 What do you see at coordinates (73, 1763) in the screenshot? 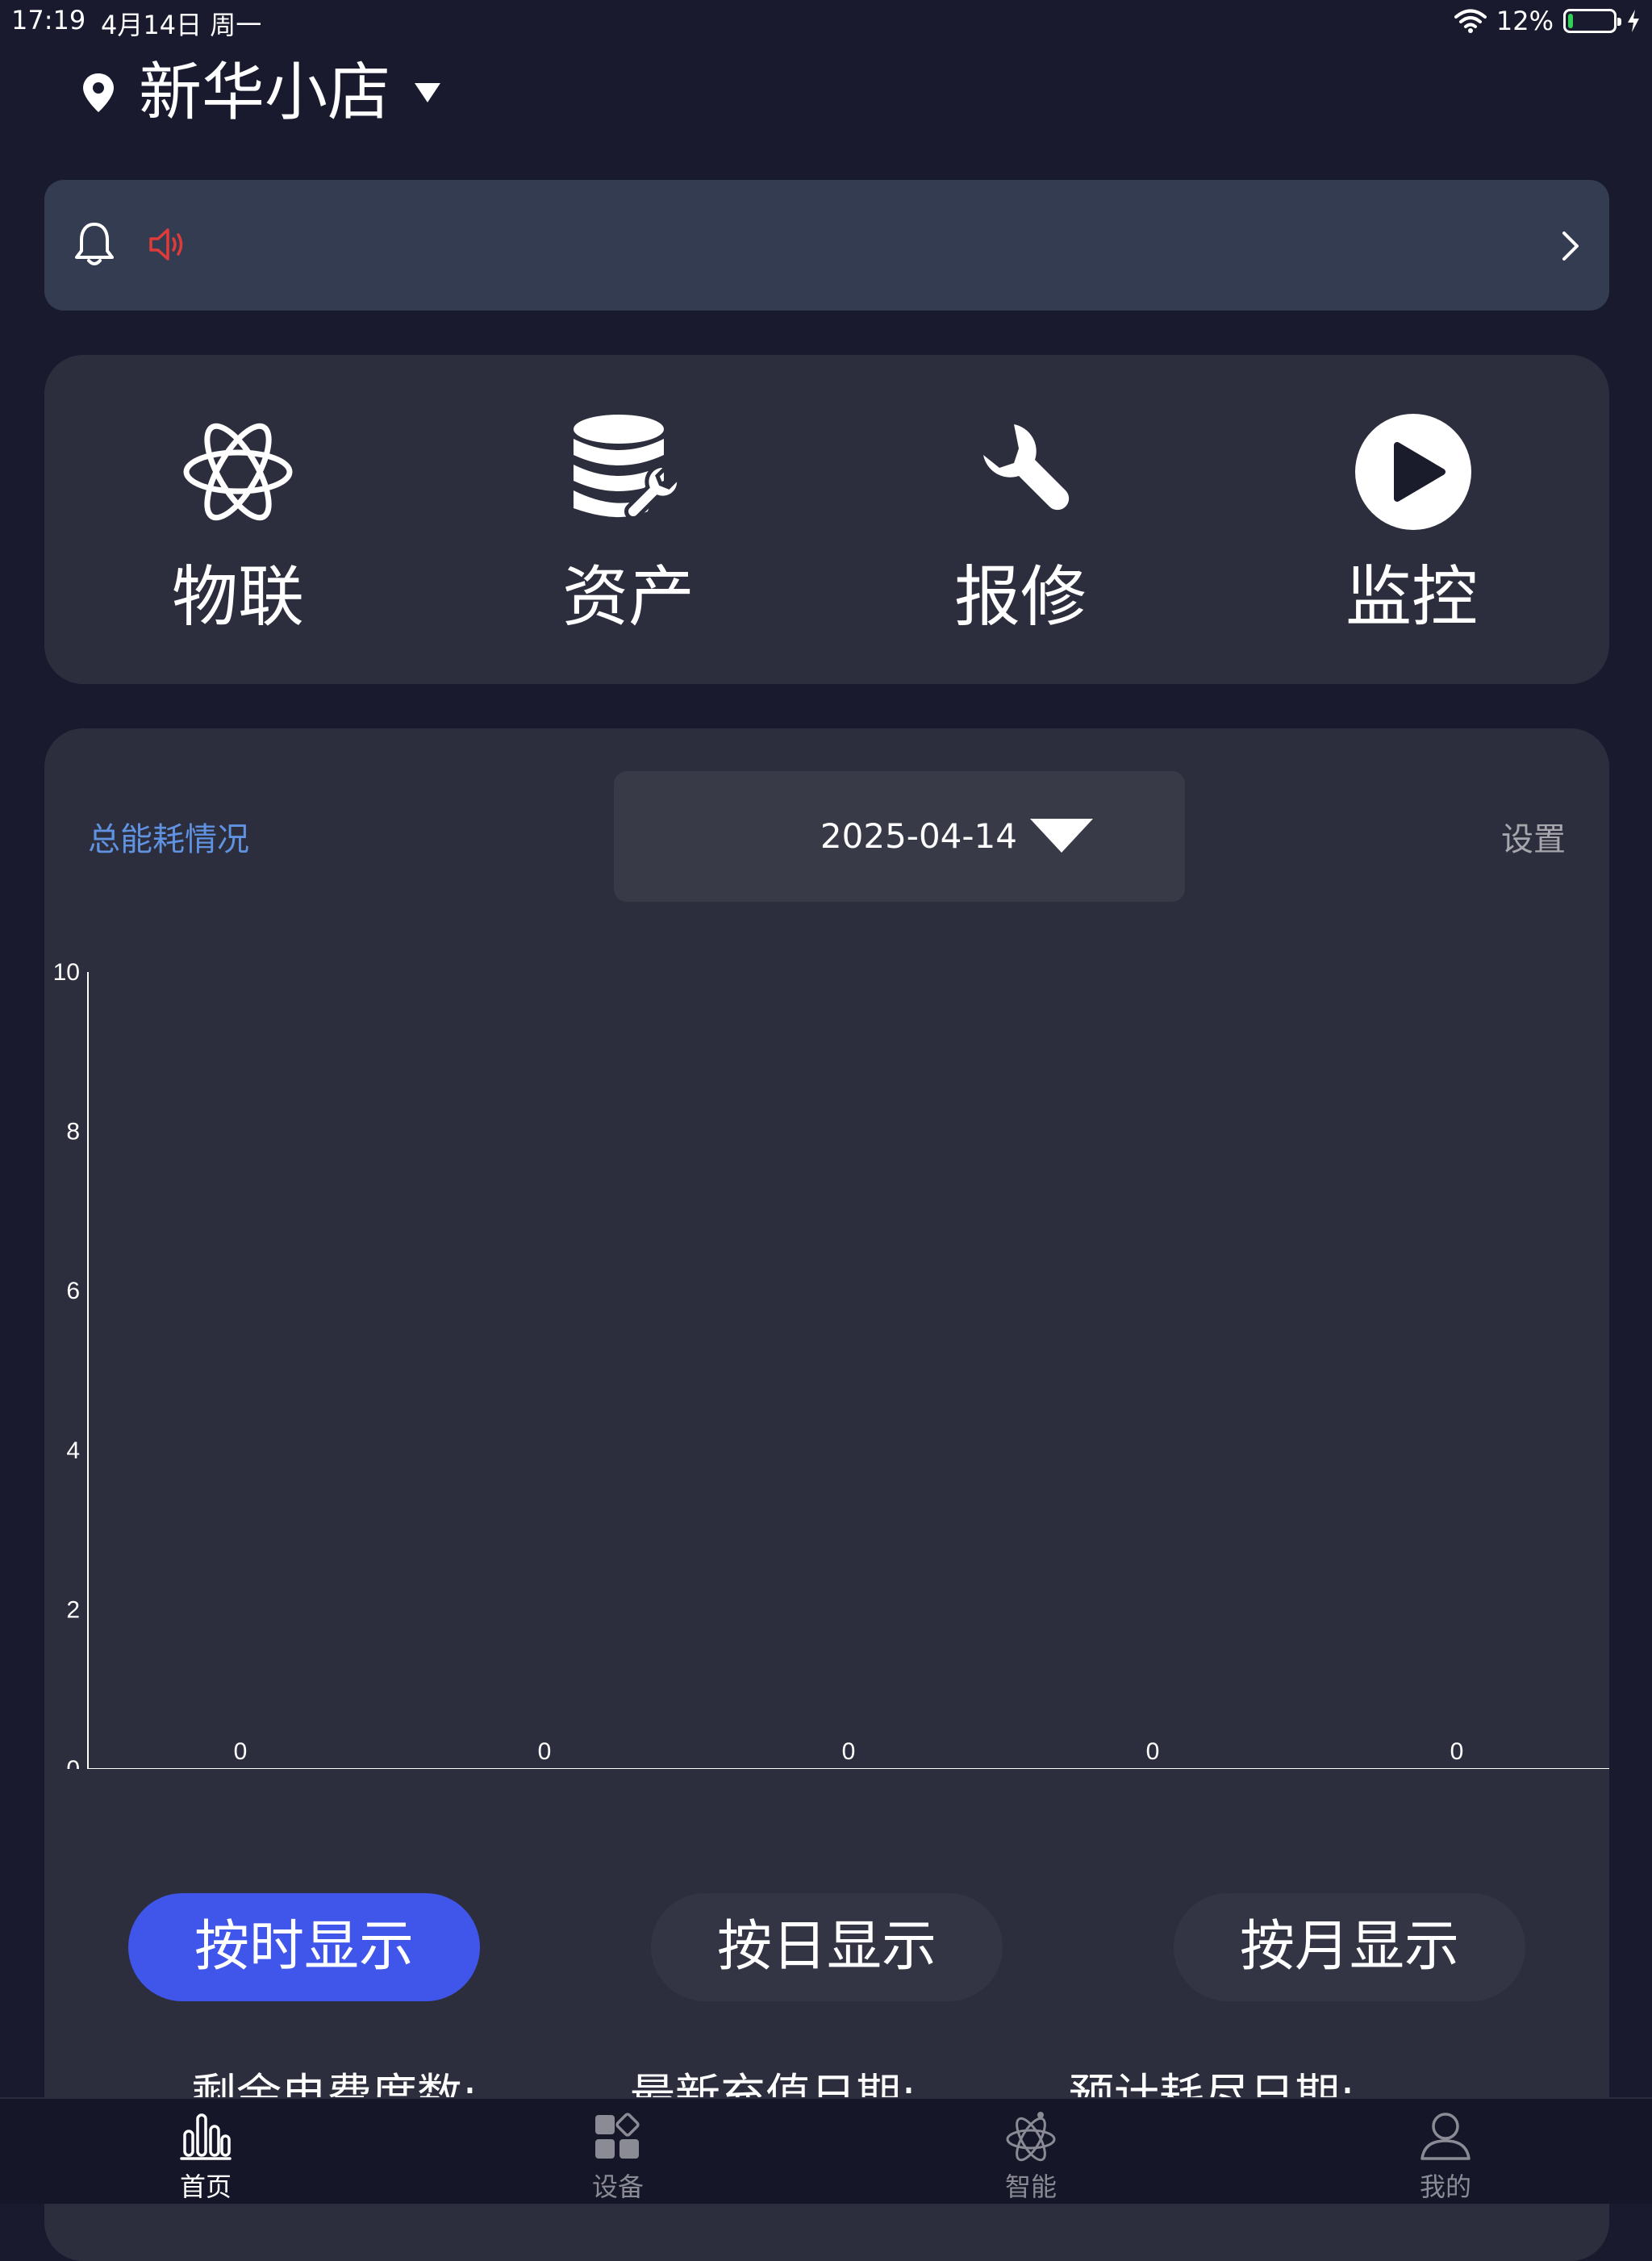
I see `y-tick-label: 0` at bounding box center [73, 1763].